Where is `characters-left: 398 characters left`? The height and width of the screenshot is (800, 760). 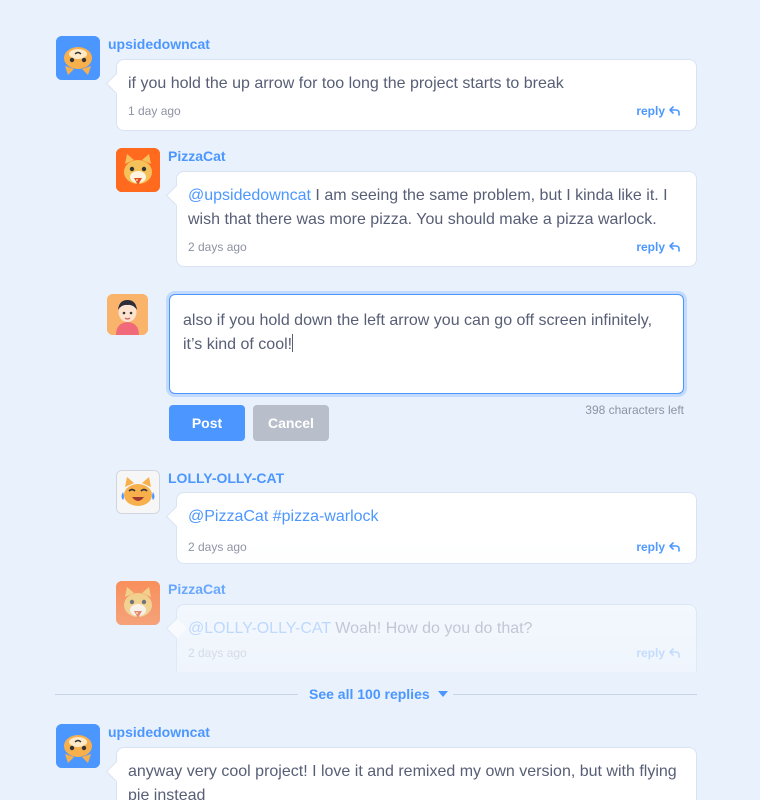 characters-left: 398 characters left is located at coordinates (634, 410).